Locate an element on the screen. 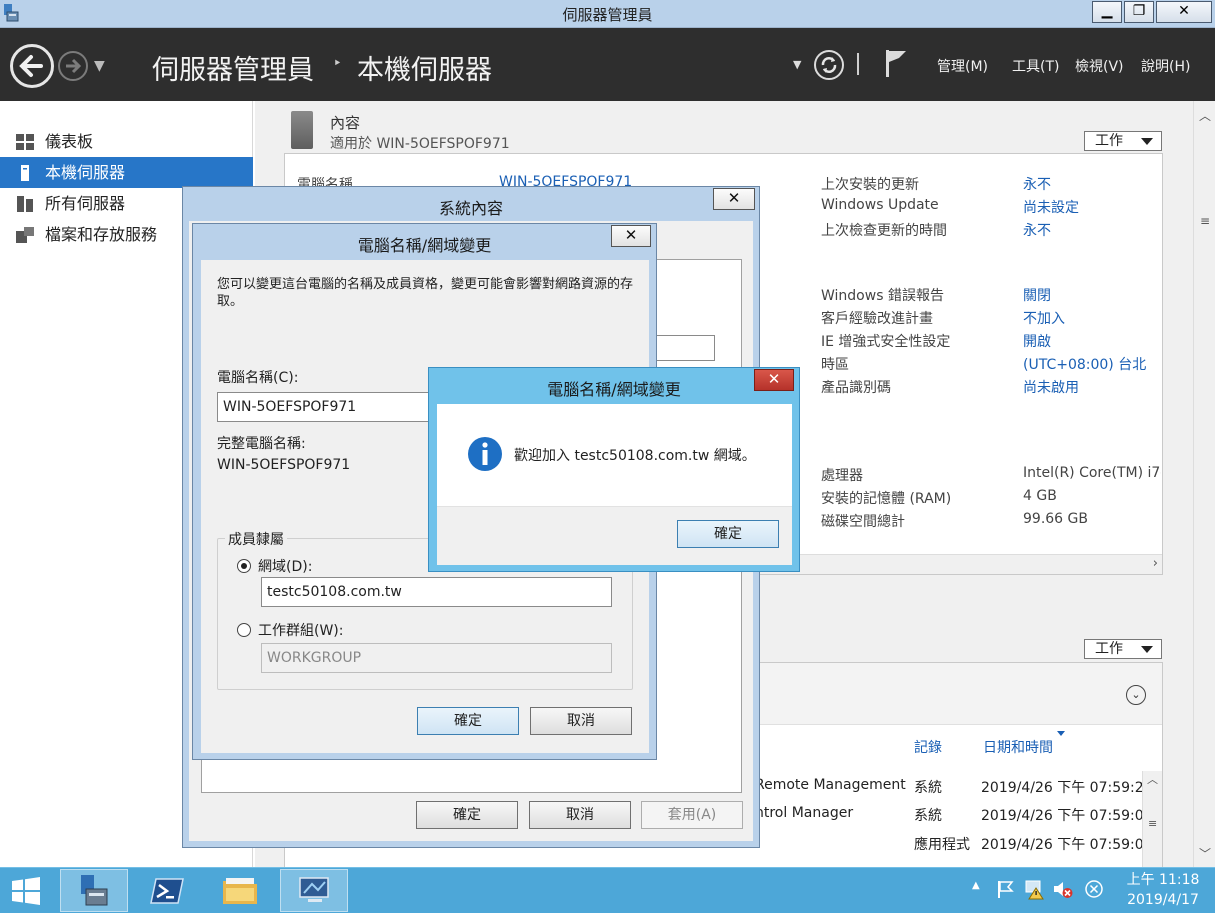 This screenshot has height=913, width=1215. prop-value-link: 關閉 is located at coordinates (1037, 295).